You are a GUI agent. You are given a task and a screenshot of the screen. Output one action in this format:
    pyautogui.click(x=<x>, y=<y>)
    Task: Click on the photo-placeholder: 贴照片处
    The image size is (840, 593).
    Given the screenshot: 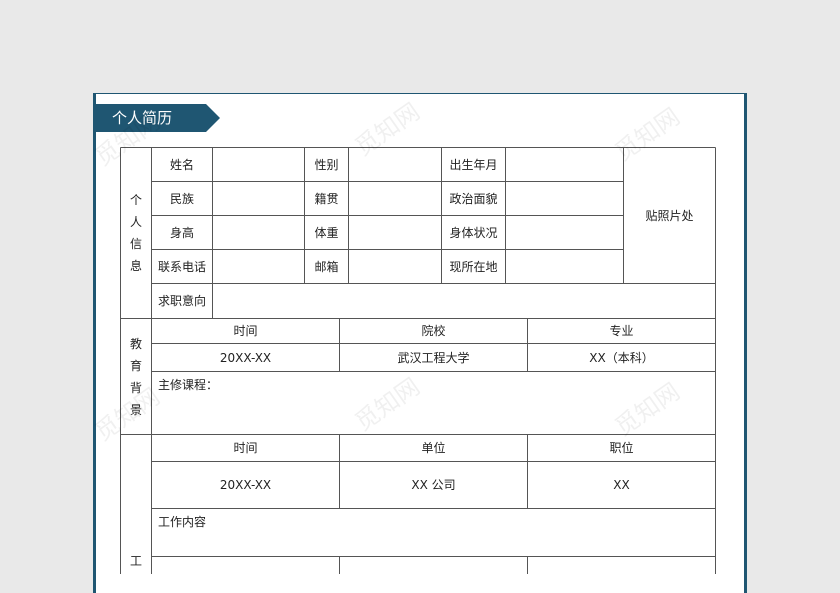 What is the action you would take?
    pyautogui.click(x=669, y=215)
    